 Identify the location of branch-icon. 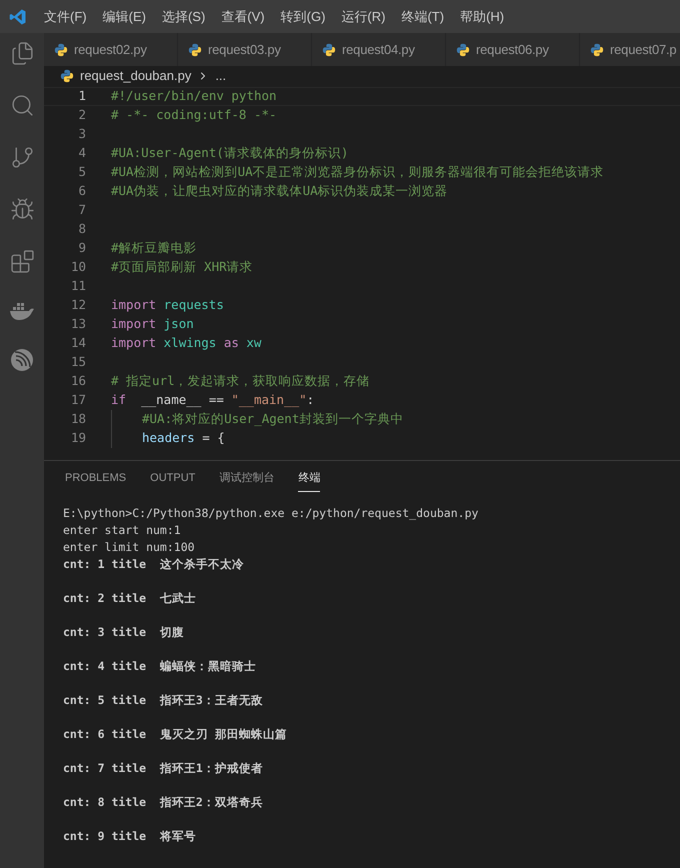
(22, 157).